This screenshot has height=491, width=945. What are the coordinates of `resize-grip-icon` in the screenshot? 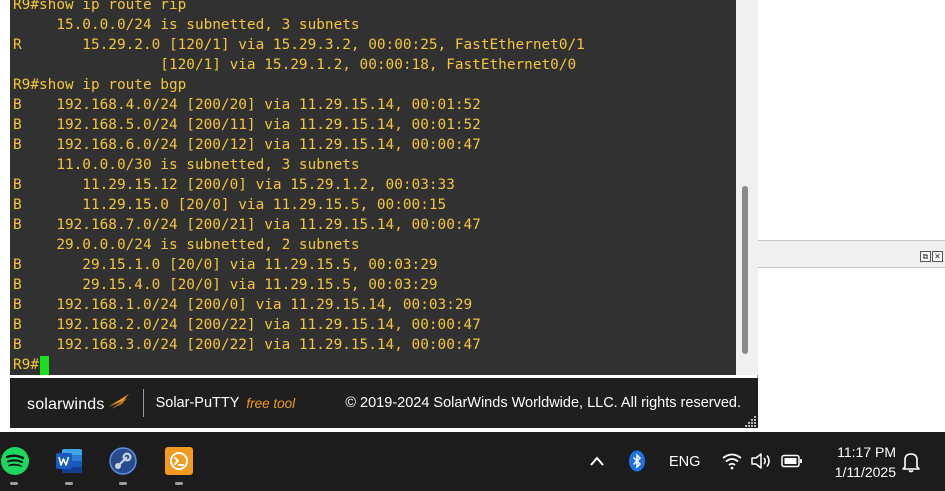 It's located at (751, 421).